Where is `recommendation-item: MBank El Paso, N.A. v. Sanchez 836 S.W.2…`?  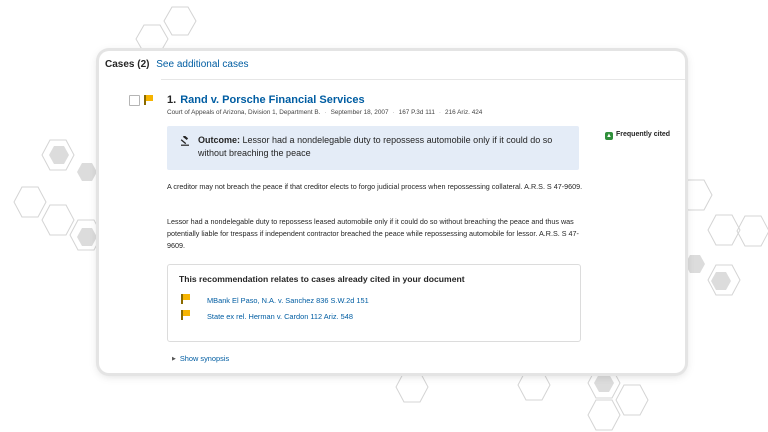
recommendation-item: MBank El Paso, N.A. v. Sanchez 836 S.W.2… is located at coordinates (275, 299).